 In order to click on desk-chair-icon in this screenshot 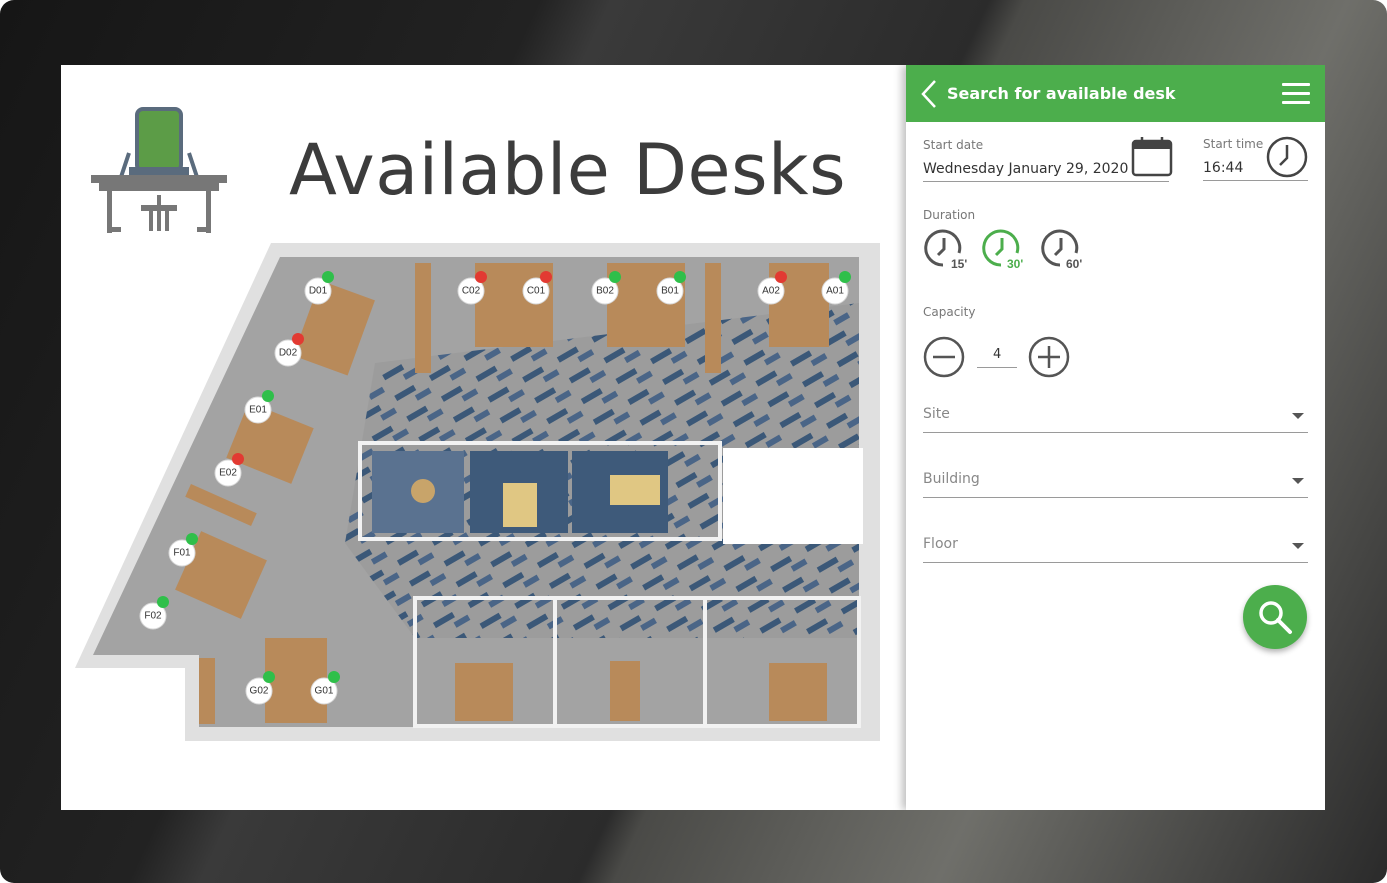, I will do `click(159, 170)`.